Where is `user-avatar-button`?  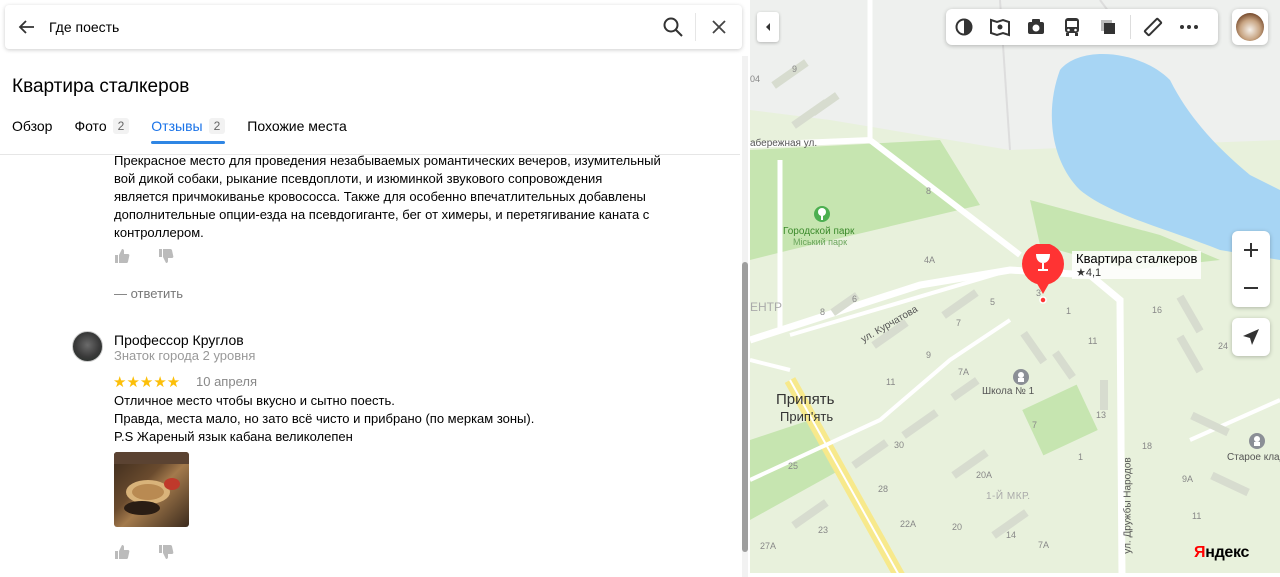 user-avatar-button is located at coordinates (1250, 27).